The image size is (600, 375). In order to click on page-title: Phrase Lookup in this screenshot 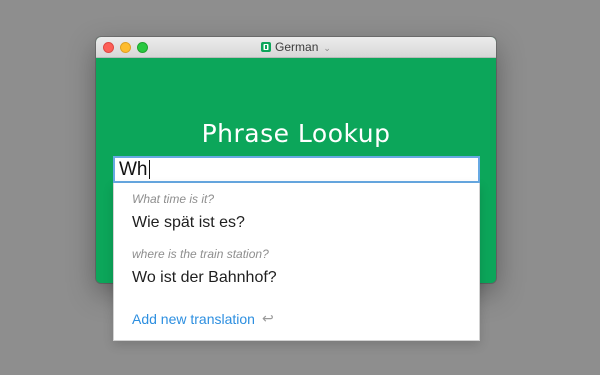, I will do `click(296, 133)`.